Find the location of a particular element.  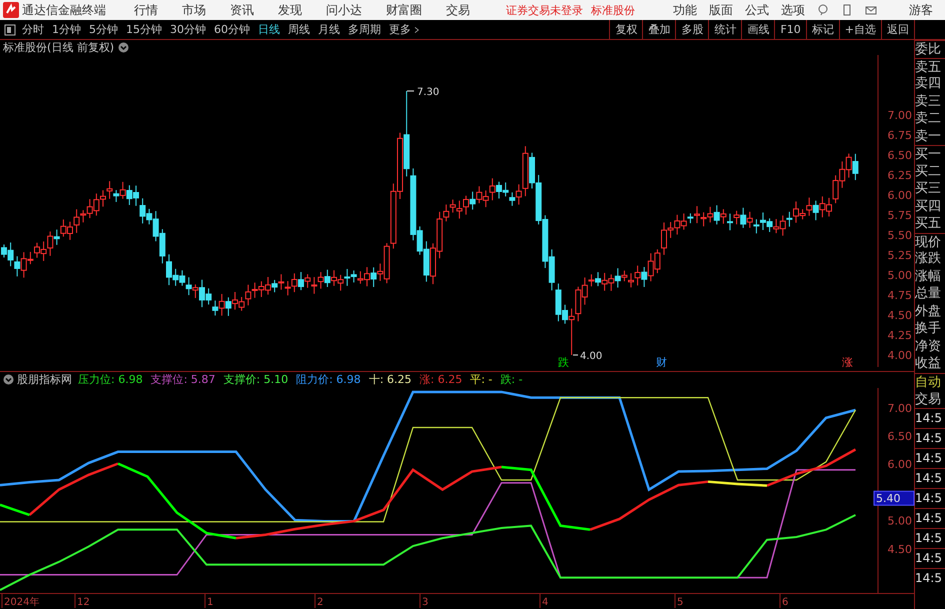

indicator-value: 跌: - is located at coordinates (511, 380).